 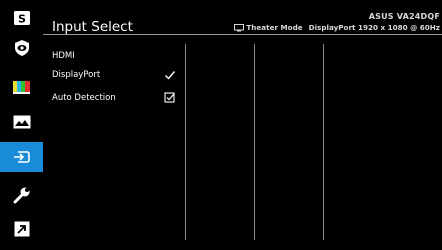 I want to click on input-select-icon, so click(x=21, y=157).